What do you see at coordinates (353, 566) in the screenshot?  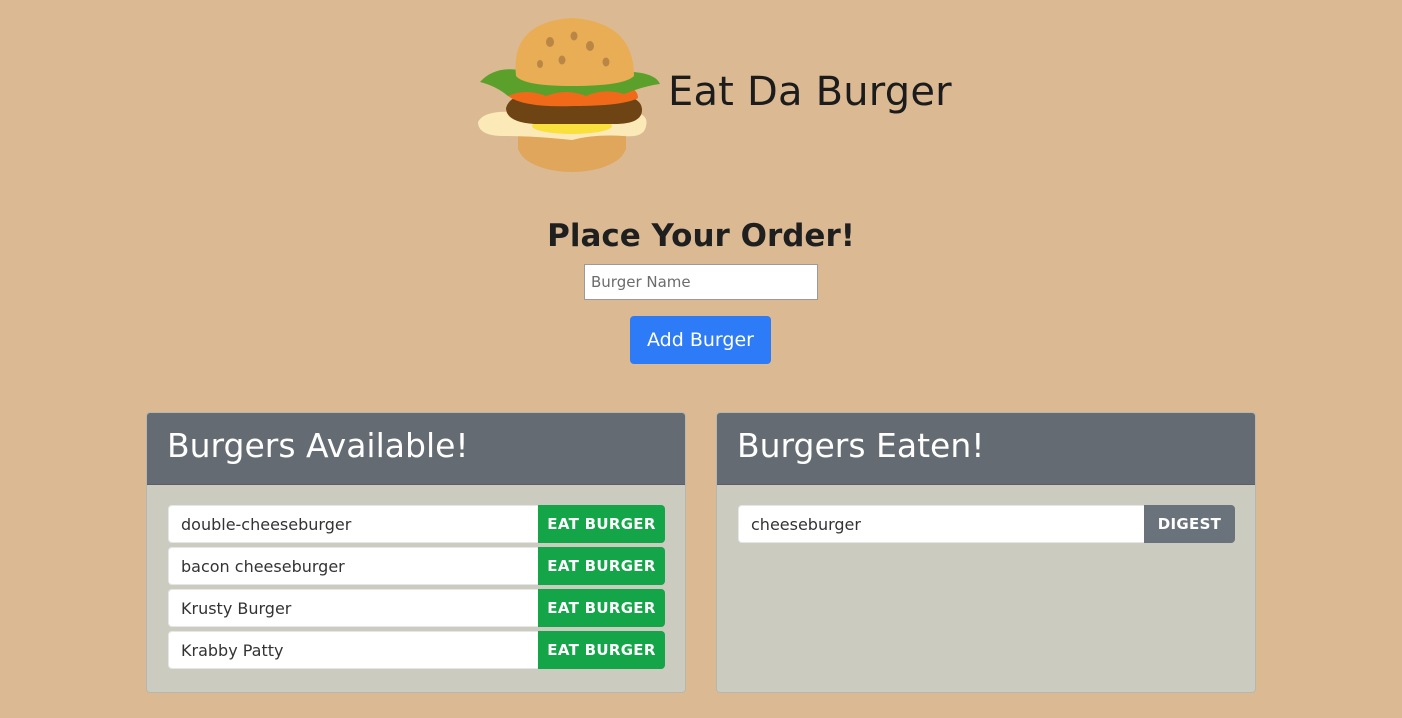 I see `burger-name: bacon cheeseburger` at bounding box center [353, 566].